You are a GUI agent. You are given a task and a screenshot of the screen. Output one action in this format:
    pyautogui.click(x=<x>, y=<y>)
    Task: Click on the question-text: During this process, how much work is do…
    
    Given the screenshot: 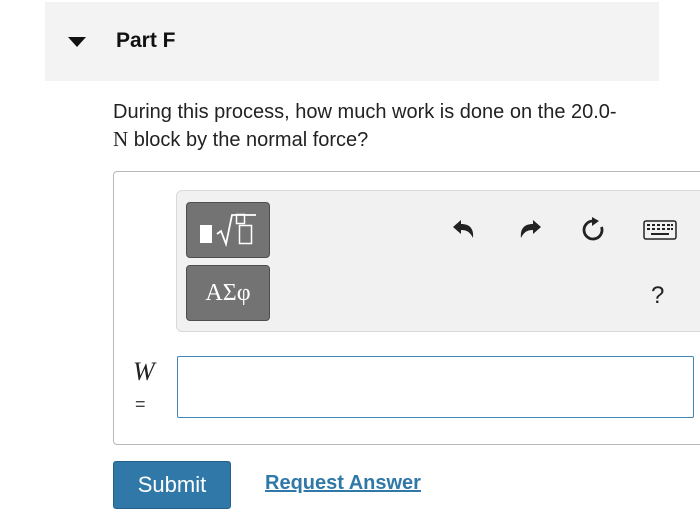 What is the action you would take?
    pyautogui.click(x=395, y=126)
    